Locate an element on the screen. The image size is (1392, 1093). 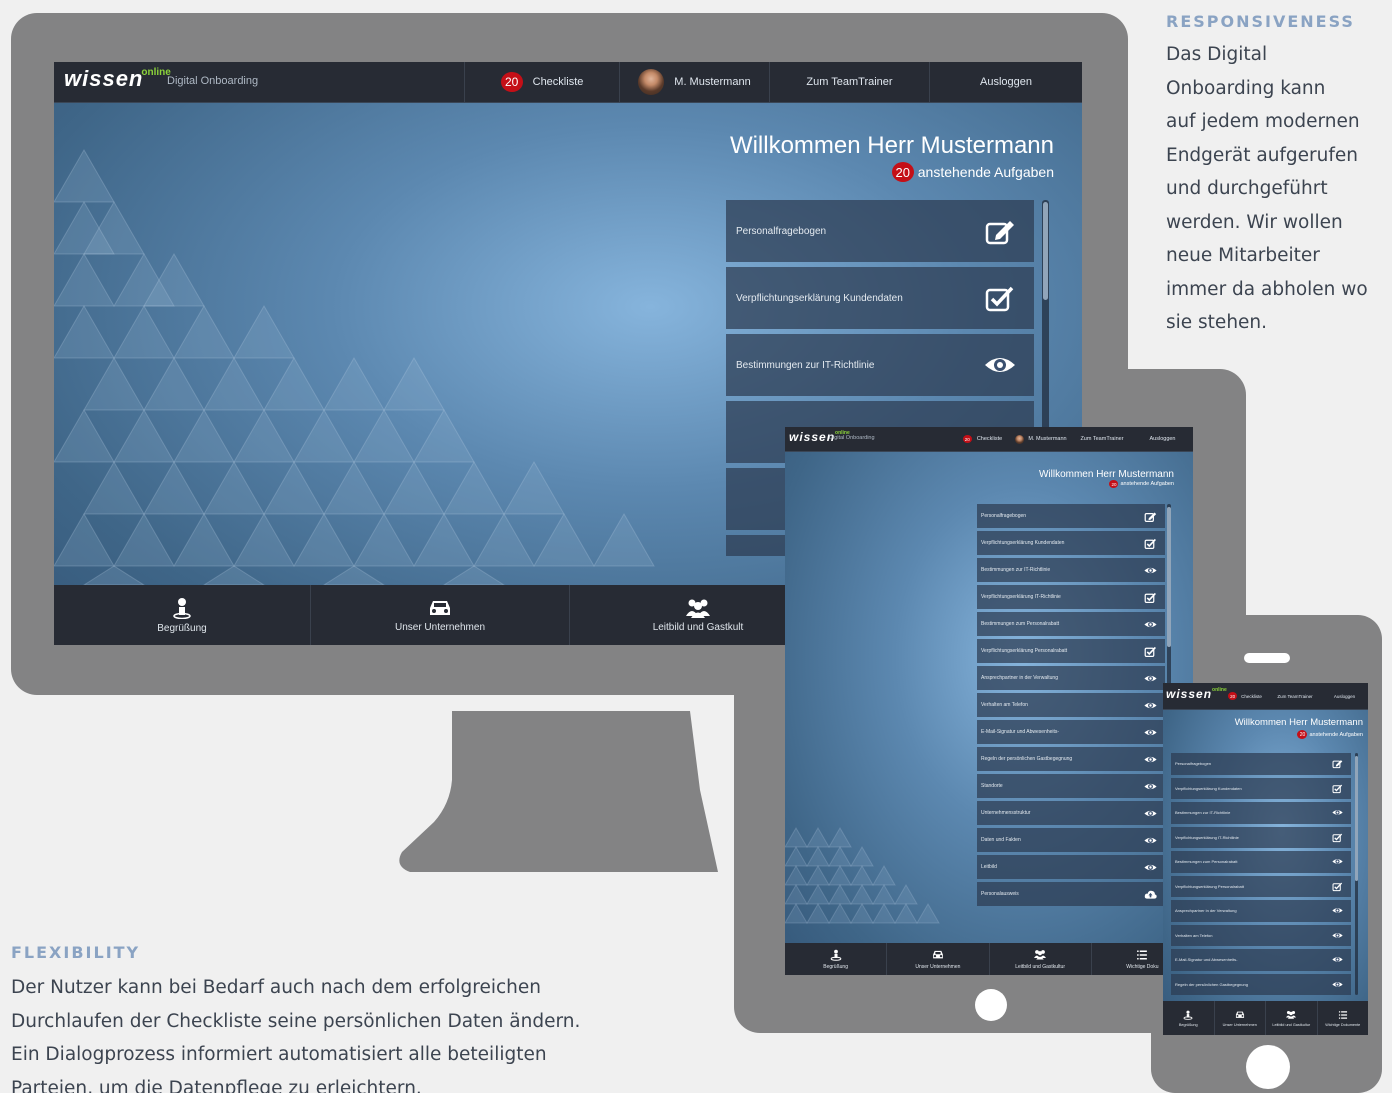
task-item: Personalausweis is located at coordinates (1071, 894).